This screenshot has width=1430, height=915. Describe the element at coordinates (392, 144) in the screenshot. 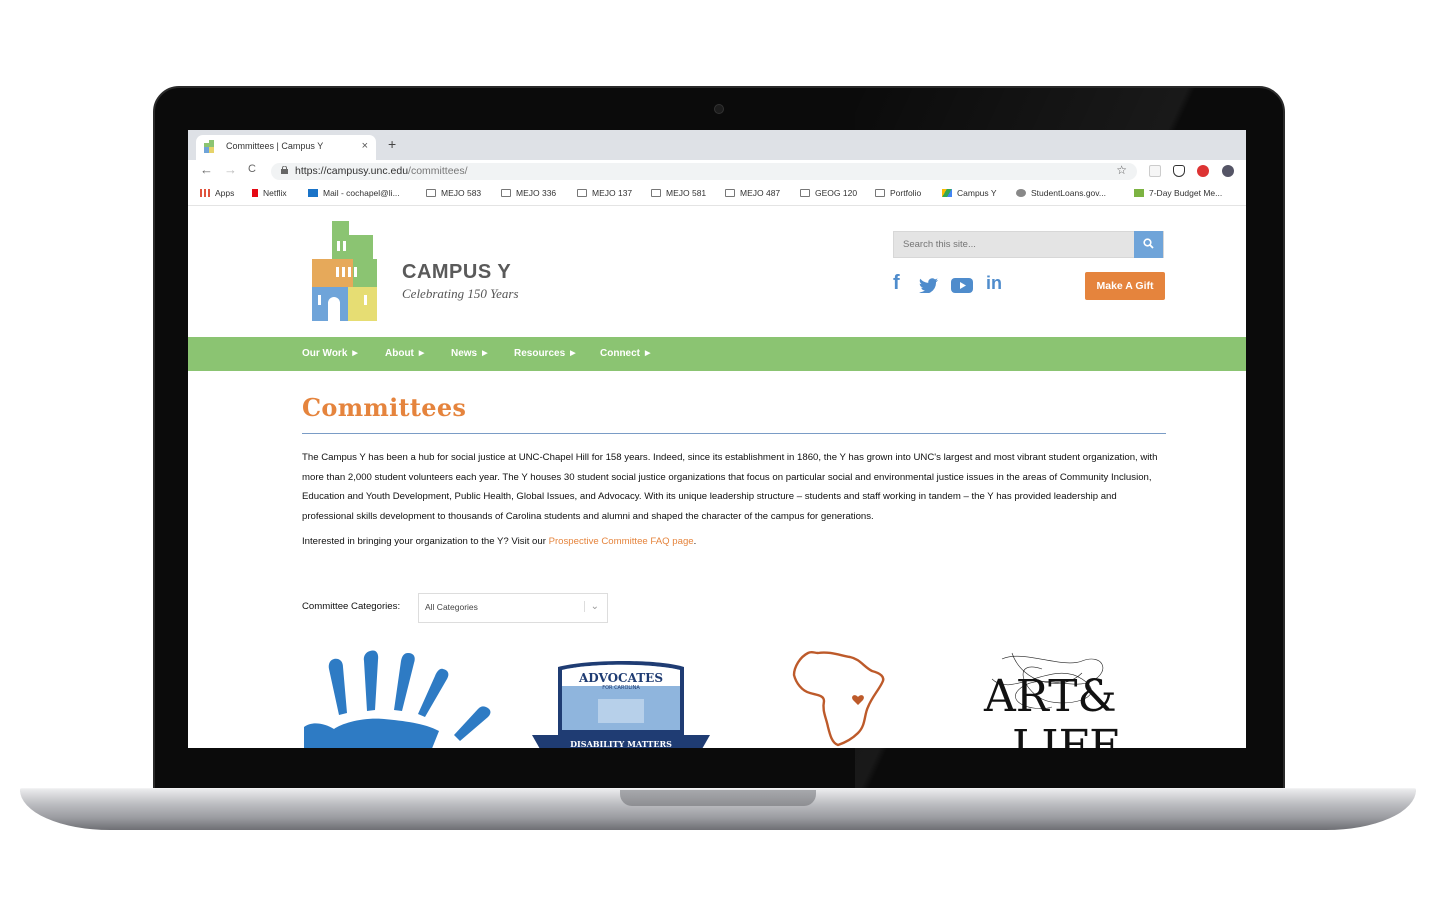

I see `new-tab-button: +` at that location.